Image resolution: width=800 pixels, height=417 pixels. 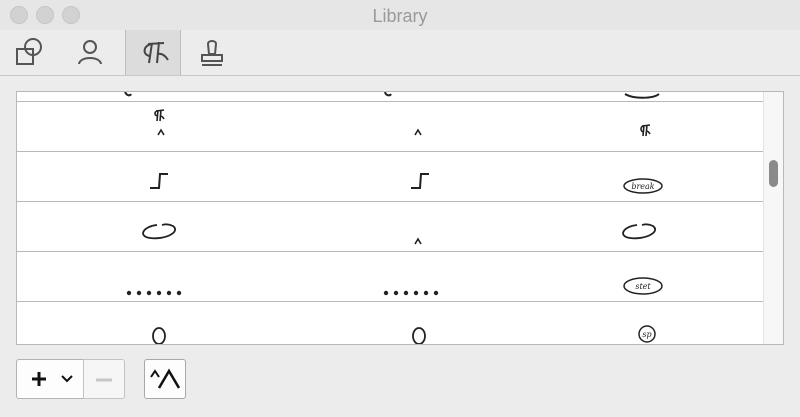 I want to click on tab-paragraph, so click(x=153, y=52).